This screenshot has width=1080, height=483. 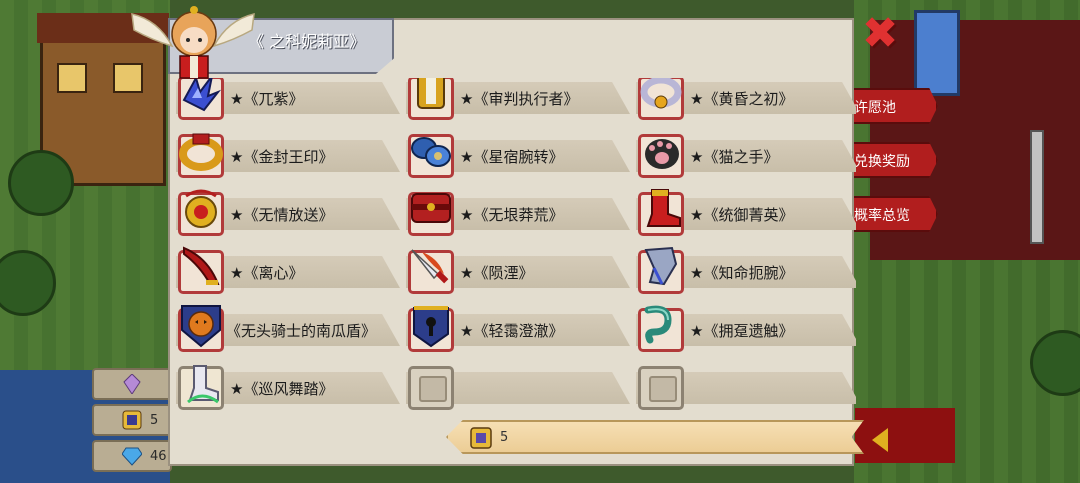 I want to click on currency-ticket: 5, so click(x=132, y=420).